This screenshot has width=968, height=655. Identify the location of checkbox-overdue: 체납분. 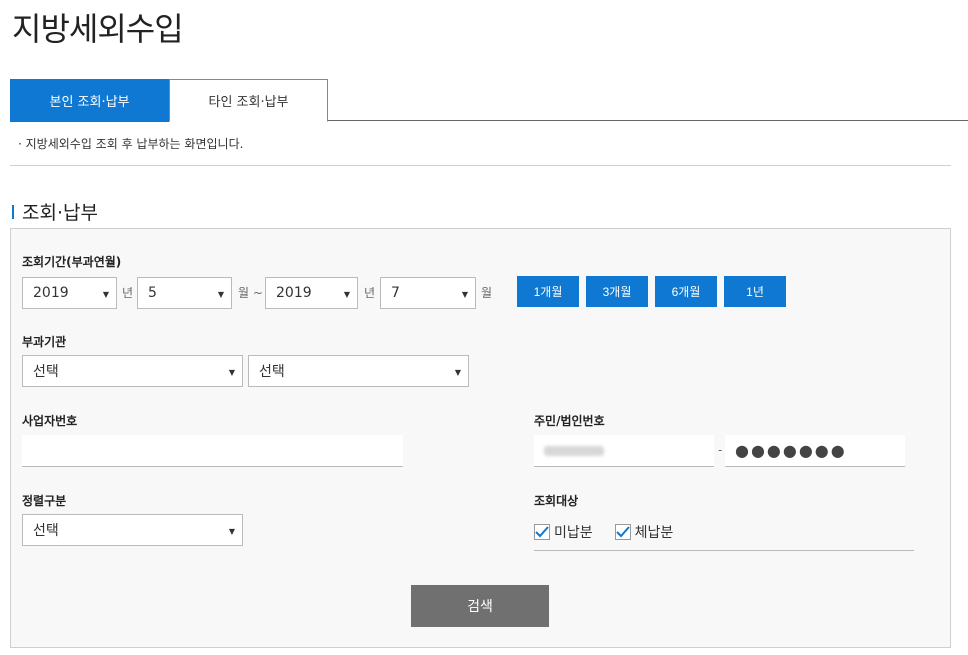
(644, 532).